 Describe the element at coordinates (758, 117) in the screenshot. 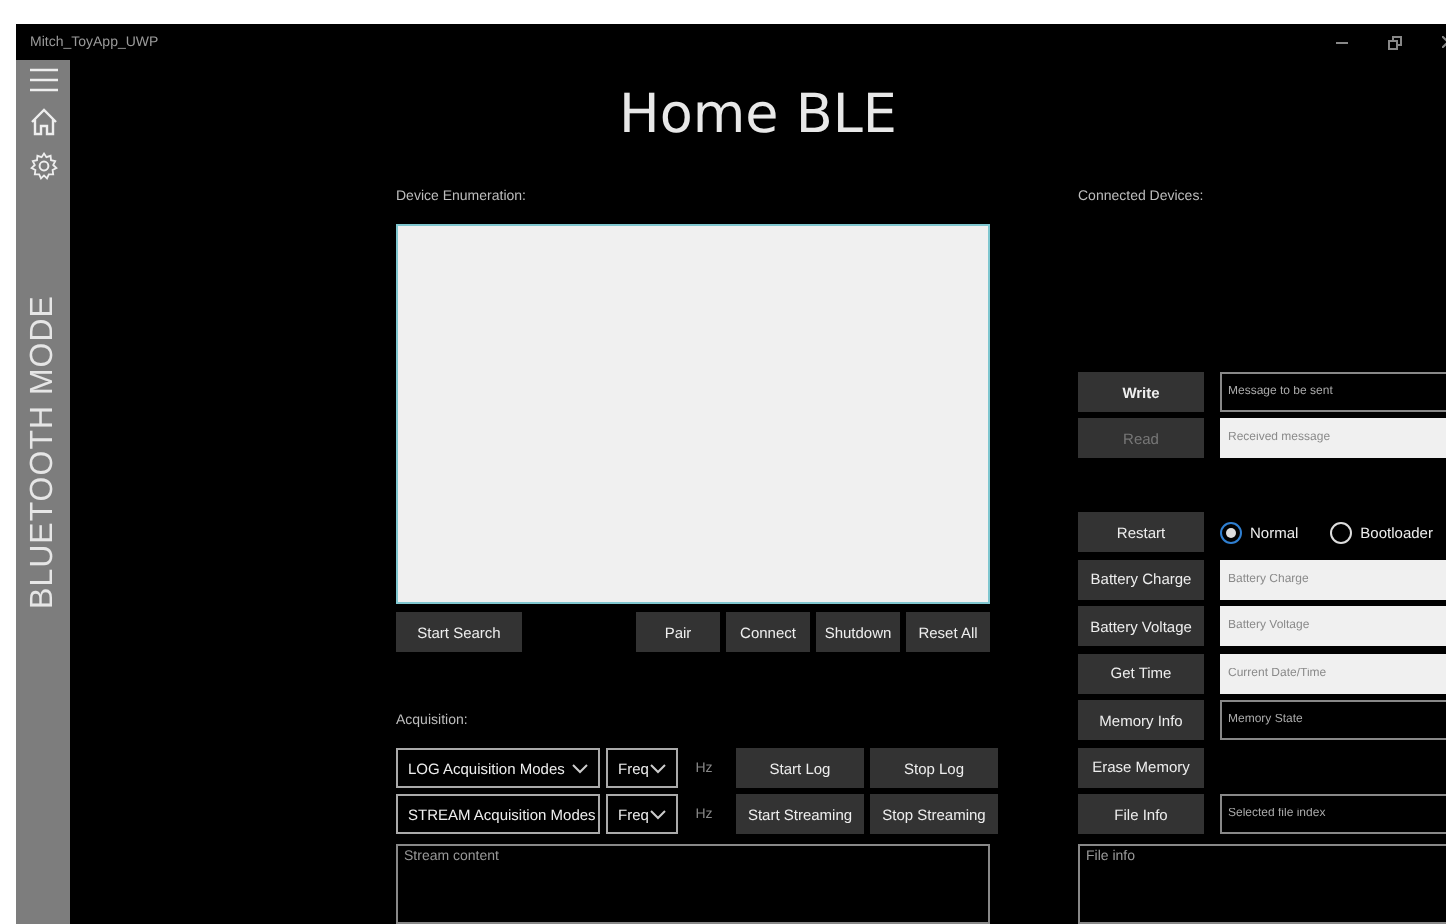

I see `page-title: Home BLE` at that location.